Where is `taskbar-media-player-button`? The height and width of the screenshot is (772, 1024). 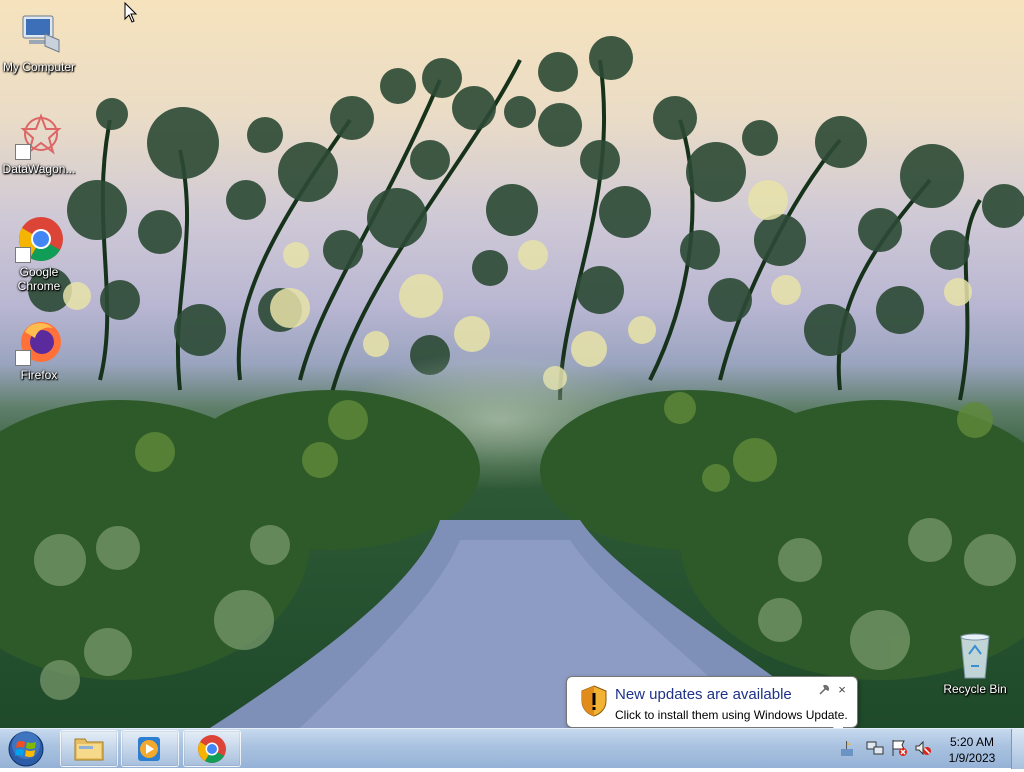
taskbar-media-player-button is located at coordinates (150, 748).